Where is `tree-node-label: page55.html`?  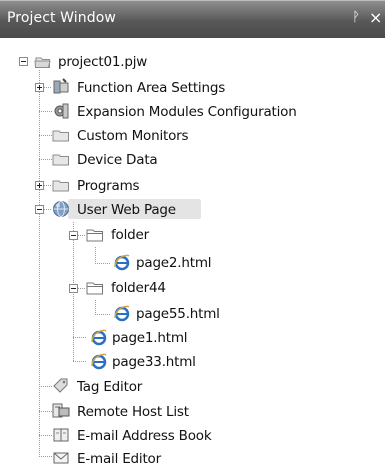 tree-node-label: page55.html is located at coordinates (178, 314).